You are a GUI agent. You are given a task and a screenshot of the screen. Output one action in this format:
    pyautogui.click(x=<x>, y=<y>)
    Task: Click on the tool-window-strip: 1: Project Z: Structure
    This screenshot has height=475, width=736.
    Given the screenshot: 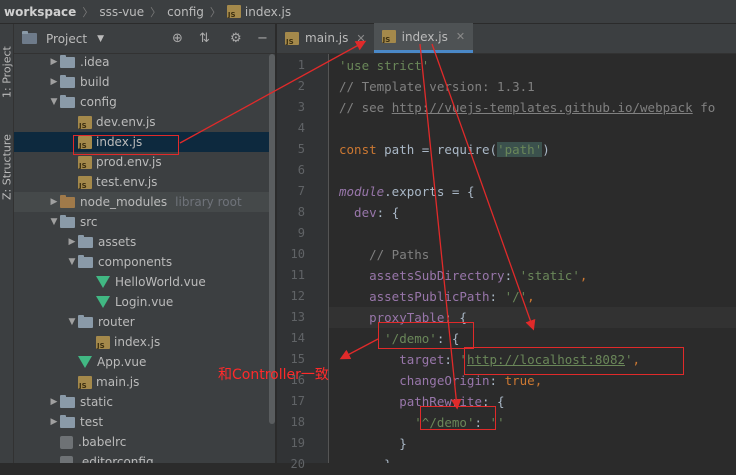 What is the action you would take?
    pyautogui.click(x=7, y=243)
    